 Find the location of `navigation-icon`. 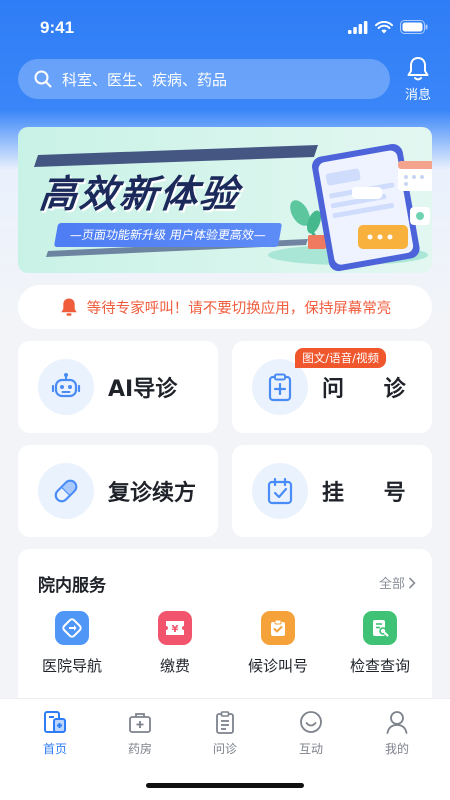

navigation-icon is located at coordinates (72, 628).